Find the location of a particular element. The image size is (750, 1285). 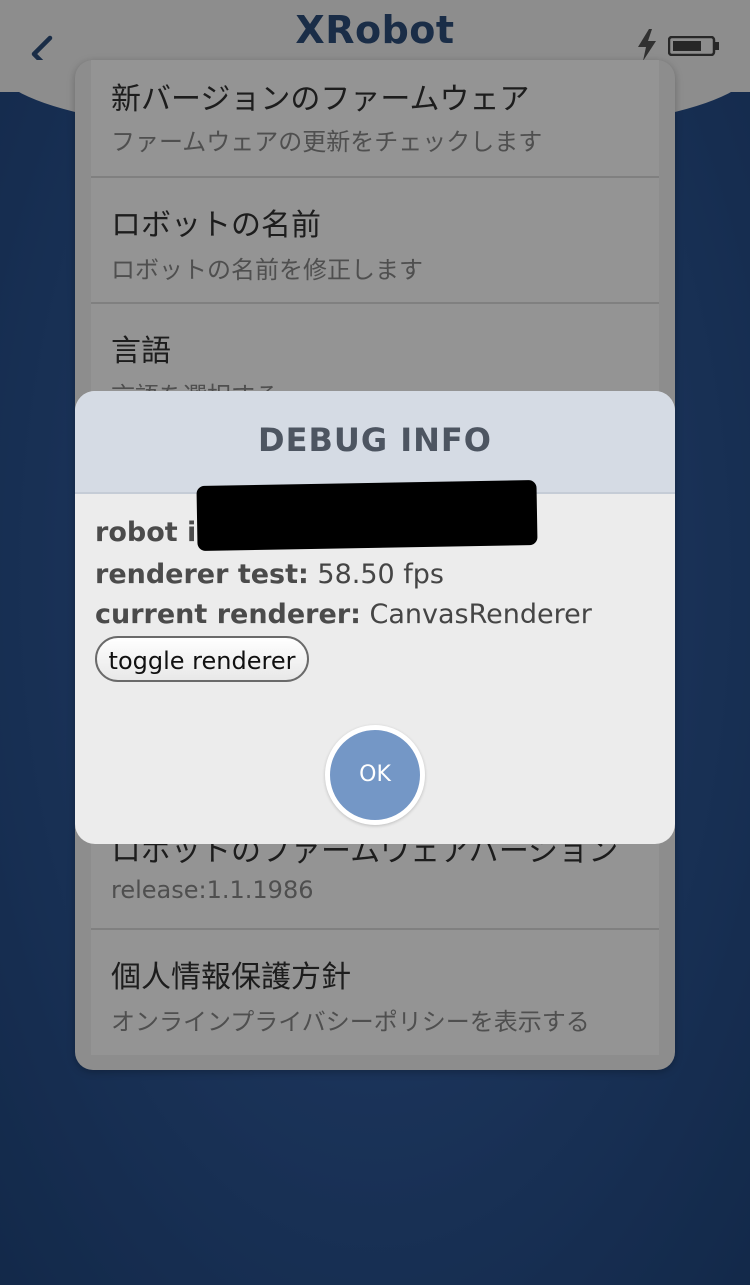

renderer-test-row: renderer test: 58.50 fps is located at coordinates (269, 574).